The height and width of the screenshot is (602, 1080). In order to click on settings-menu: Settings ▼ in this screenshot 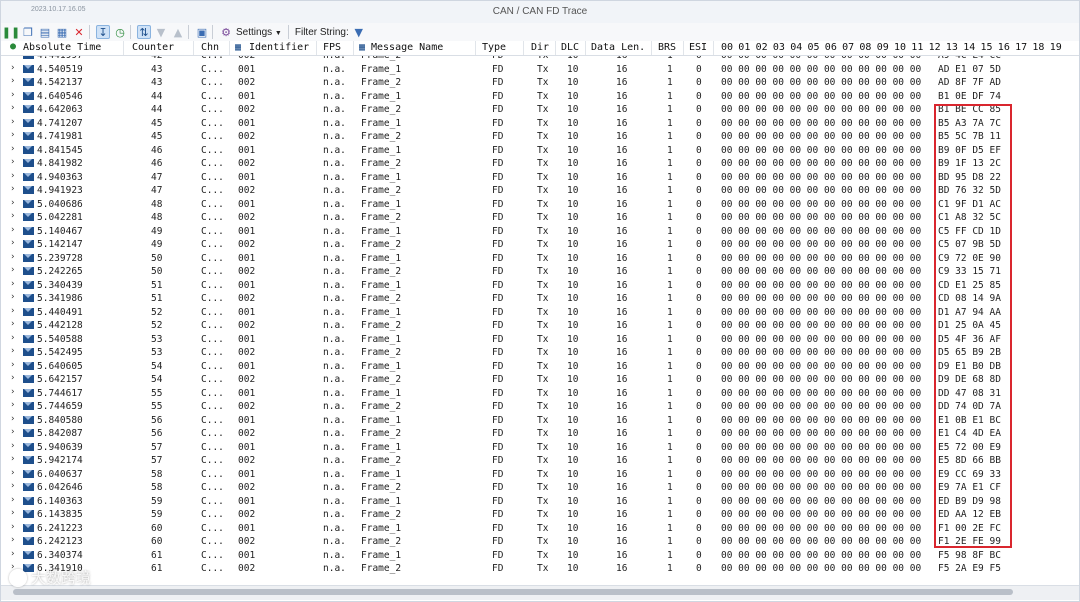, I will do `click(259, 32)`.